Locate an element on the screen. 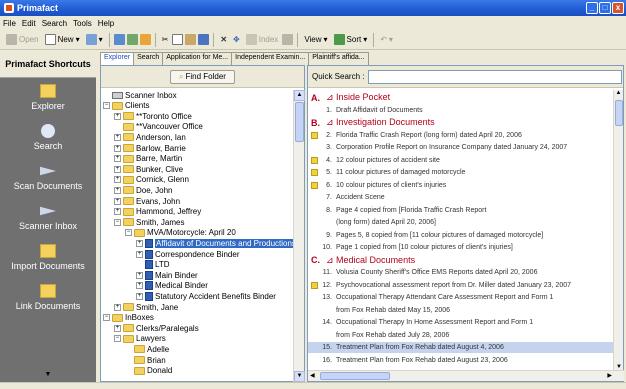 The width and height of the screenshot is (626, 389). tree-node: + Anderson, Ian is located at coordinates (150, 137).